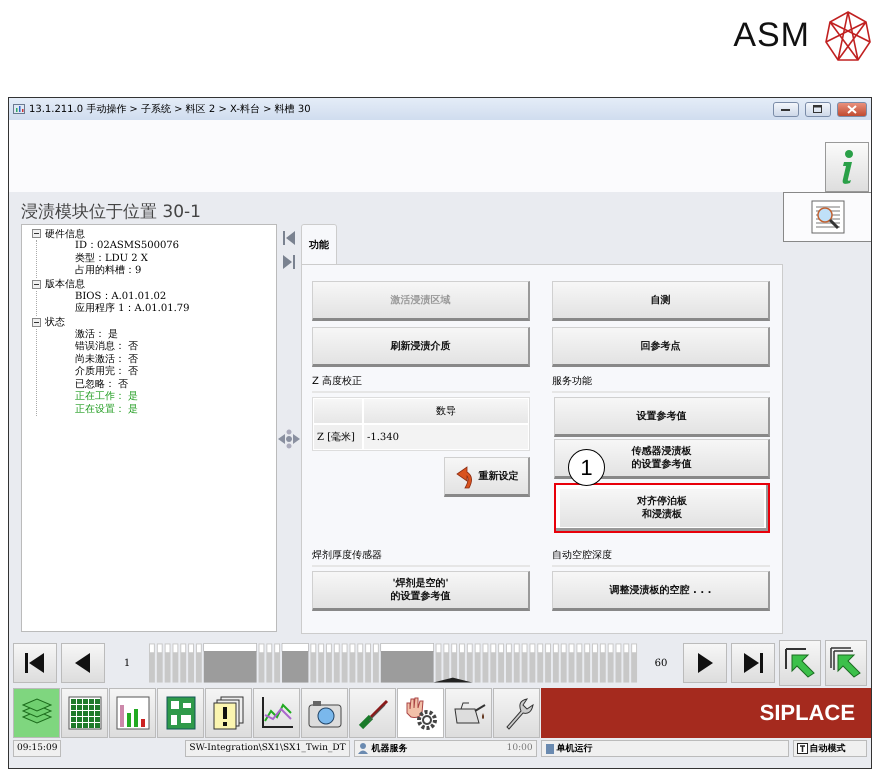 This screenshot has height=774, width=880. Describe the element at coordinates (170, 109) in the screenshot. I see `window-title: 13.1.211.0 手动操作 > 子系统 > 料区 2 > X-料台 > 料槽 30` at that location.